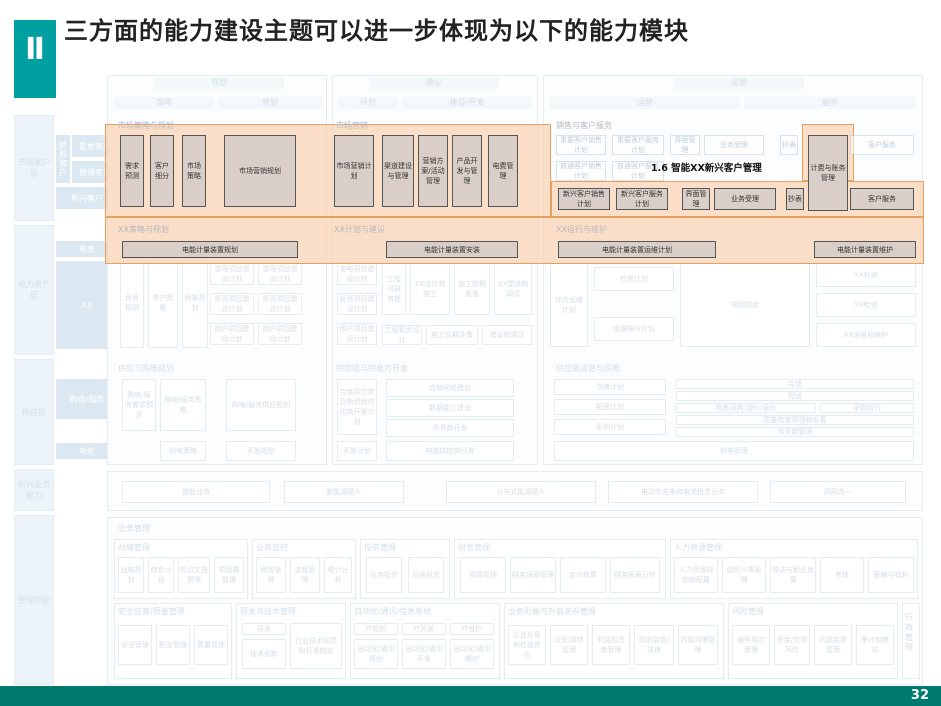 This screenshot has height=706, width=941. I want to click on mgmt-item: 职业管理, so click(173, 645).